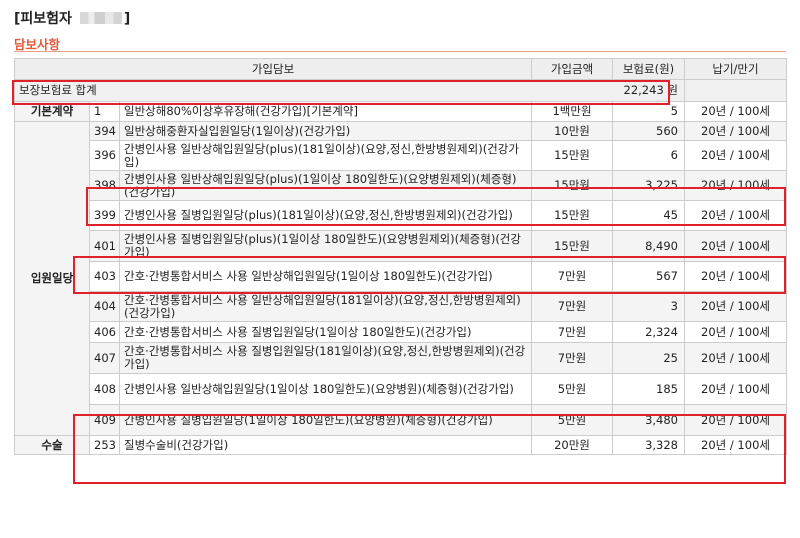  Describe the element at coordinates (104, 131) in the screenshot. I see `row-no: 394` at that location.